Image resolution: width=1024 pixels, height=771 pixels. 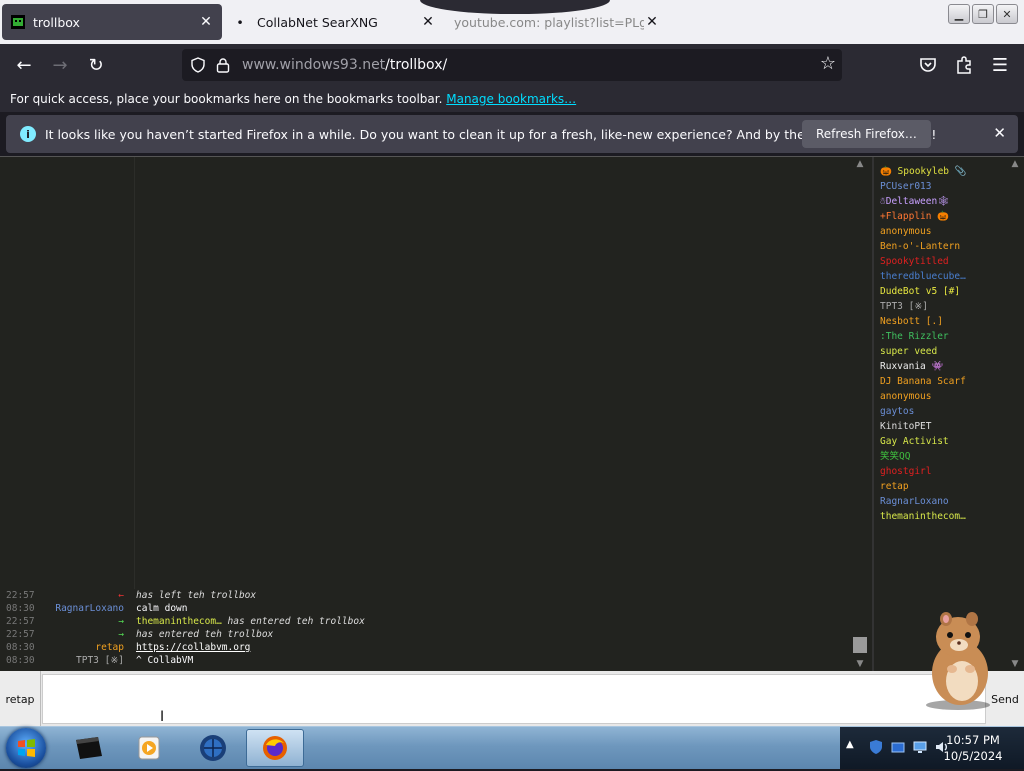 I want to click on tab-searxng: • CollabNet SearXNG ✕, so click(x=334, y=22).